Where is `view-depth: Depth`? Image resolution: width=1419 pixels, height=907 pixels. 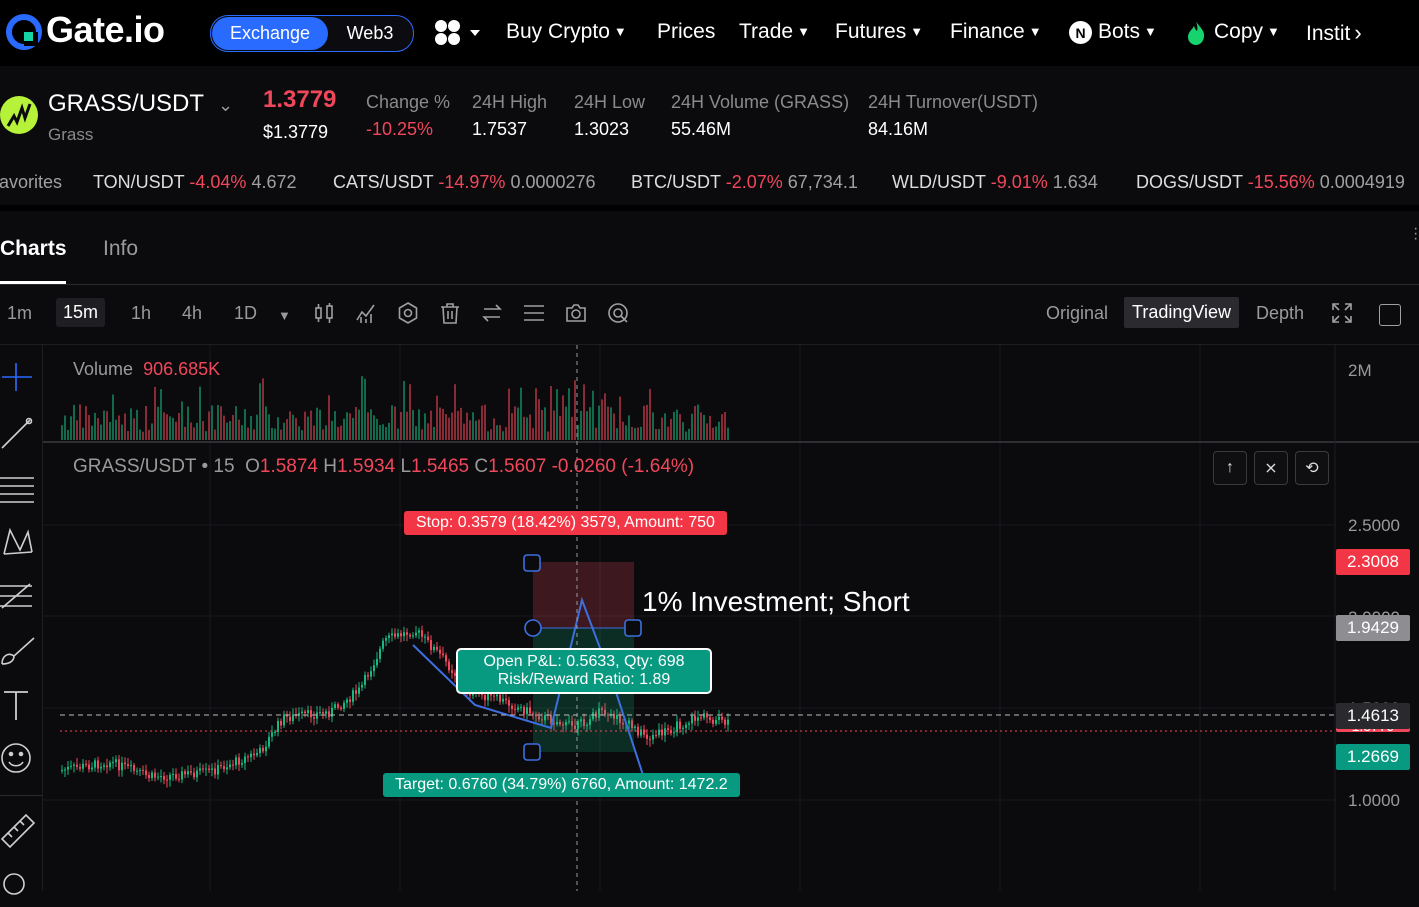 view-depth: Depth is located at coordinates (1280, 313).